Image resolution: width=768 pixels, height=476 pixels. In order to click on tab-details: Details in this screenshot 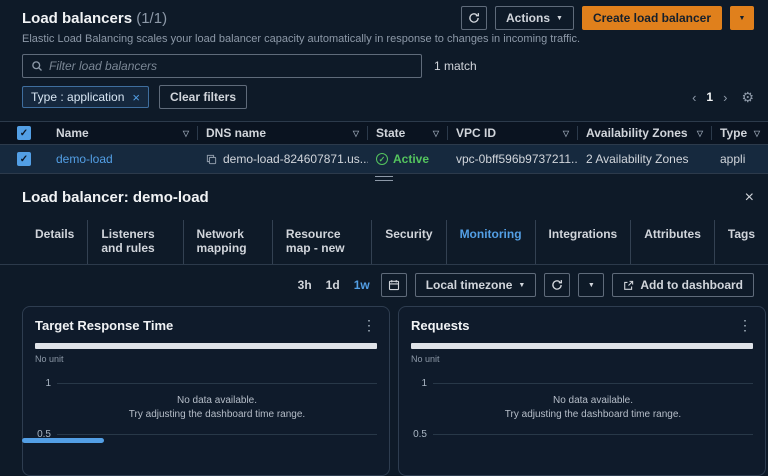, I will do `click(54, 242)`.